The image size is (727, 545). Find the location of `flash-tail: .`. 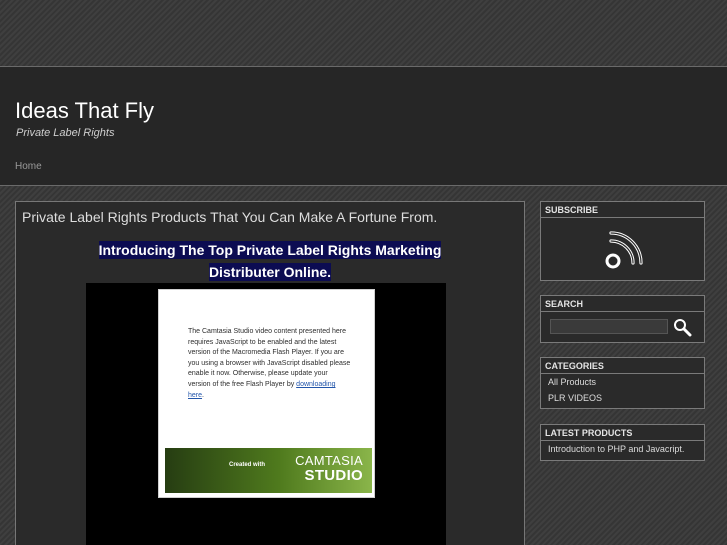

flash-tail: . is located at coordinates (203, 395).